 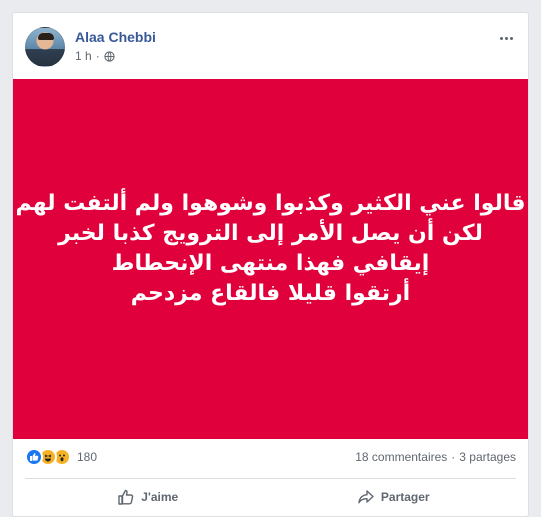 What do you see at coordinates (506, 38) in the screenshot?
I see `more-options-icon` at bounding box center [506, 38].